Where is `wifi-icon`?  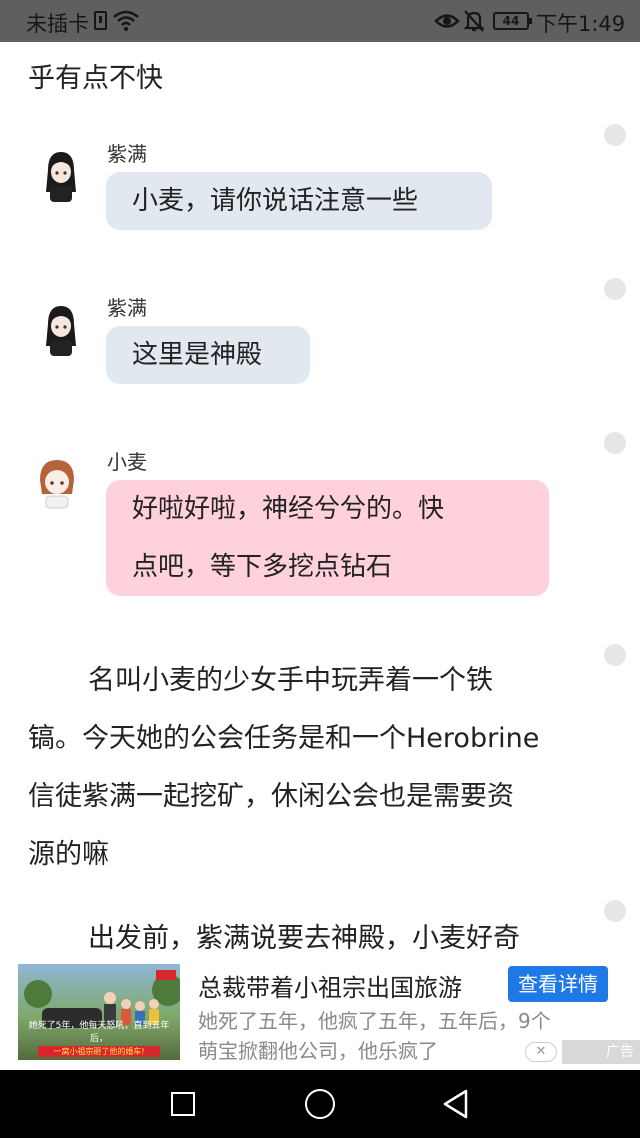 wifi-icon is located at coordinates (126, 20).